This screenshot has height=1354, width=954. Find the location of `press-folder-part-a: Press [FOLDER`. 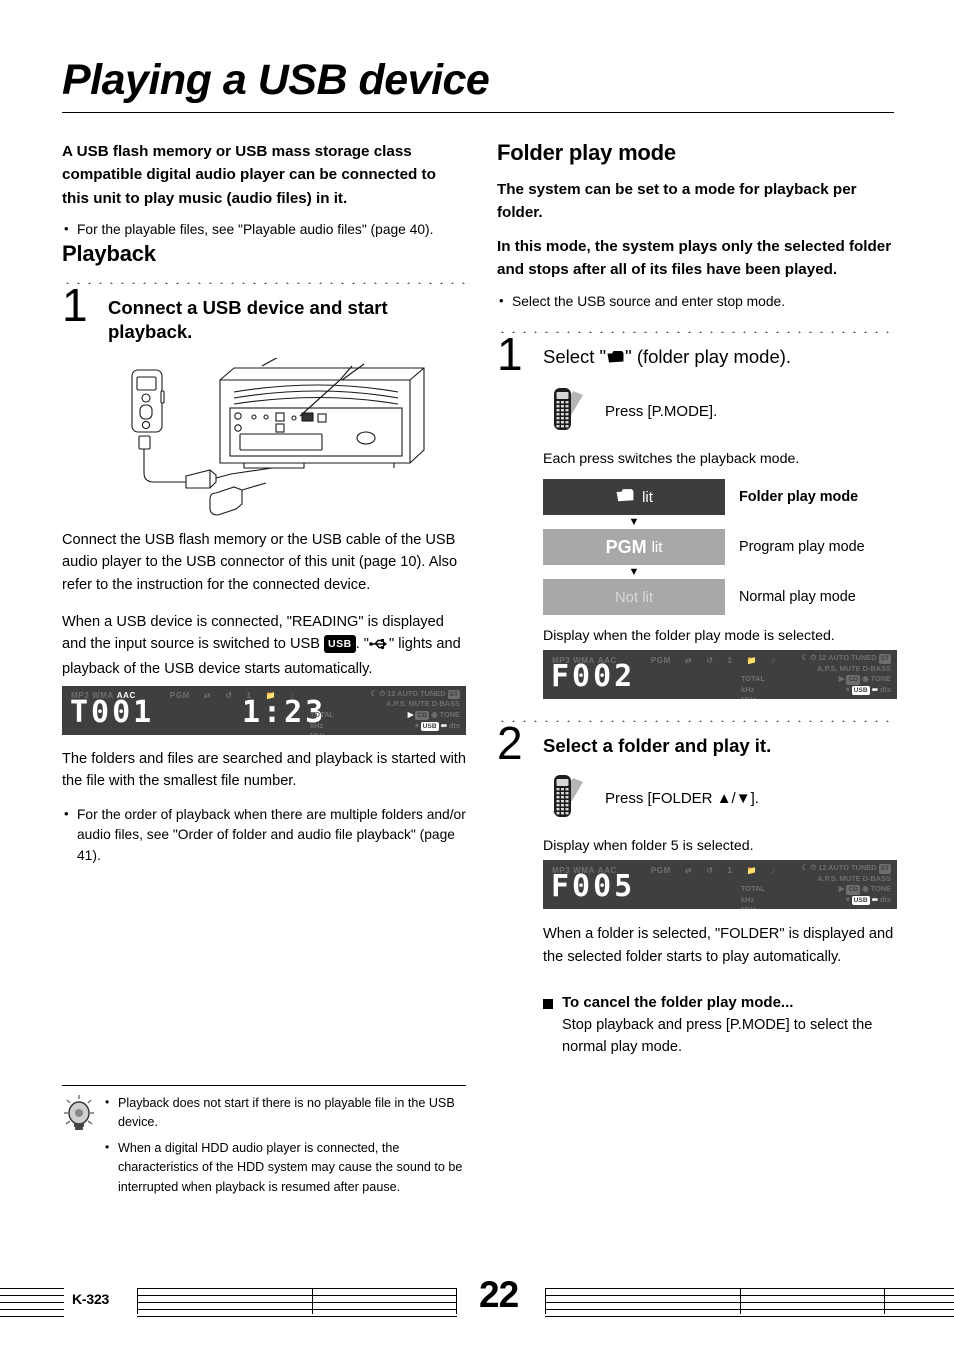

press-folder-part-a: Press [FOLDER is located at coordinates (661, 799).